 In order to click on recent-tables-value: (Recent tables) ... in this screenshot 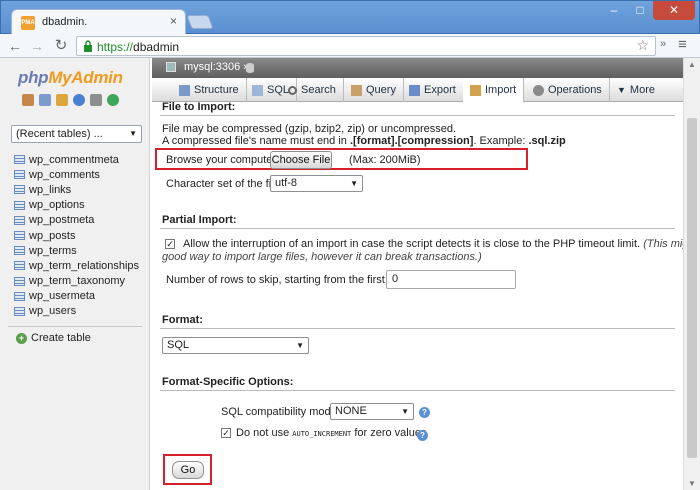, I will do `click(59, 134)`.